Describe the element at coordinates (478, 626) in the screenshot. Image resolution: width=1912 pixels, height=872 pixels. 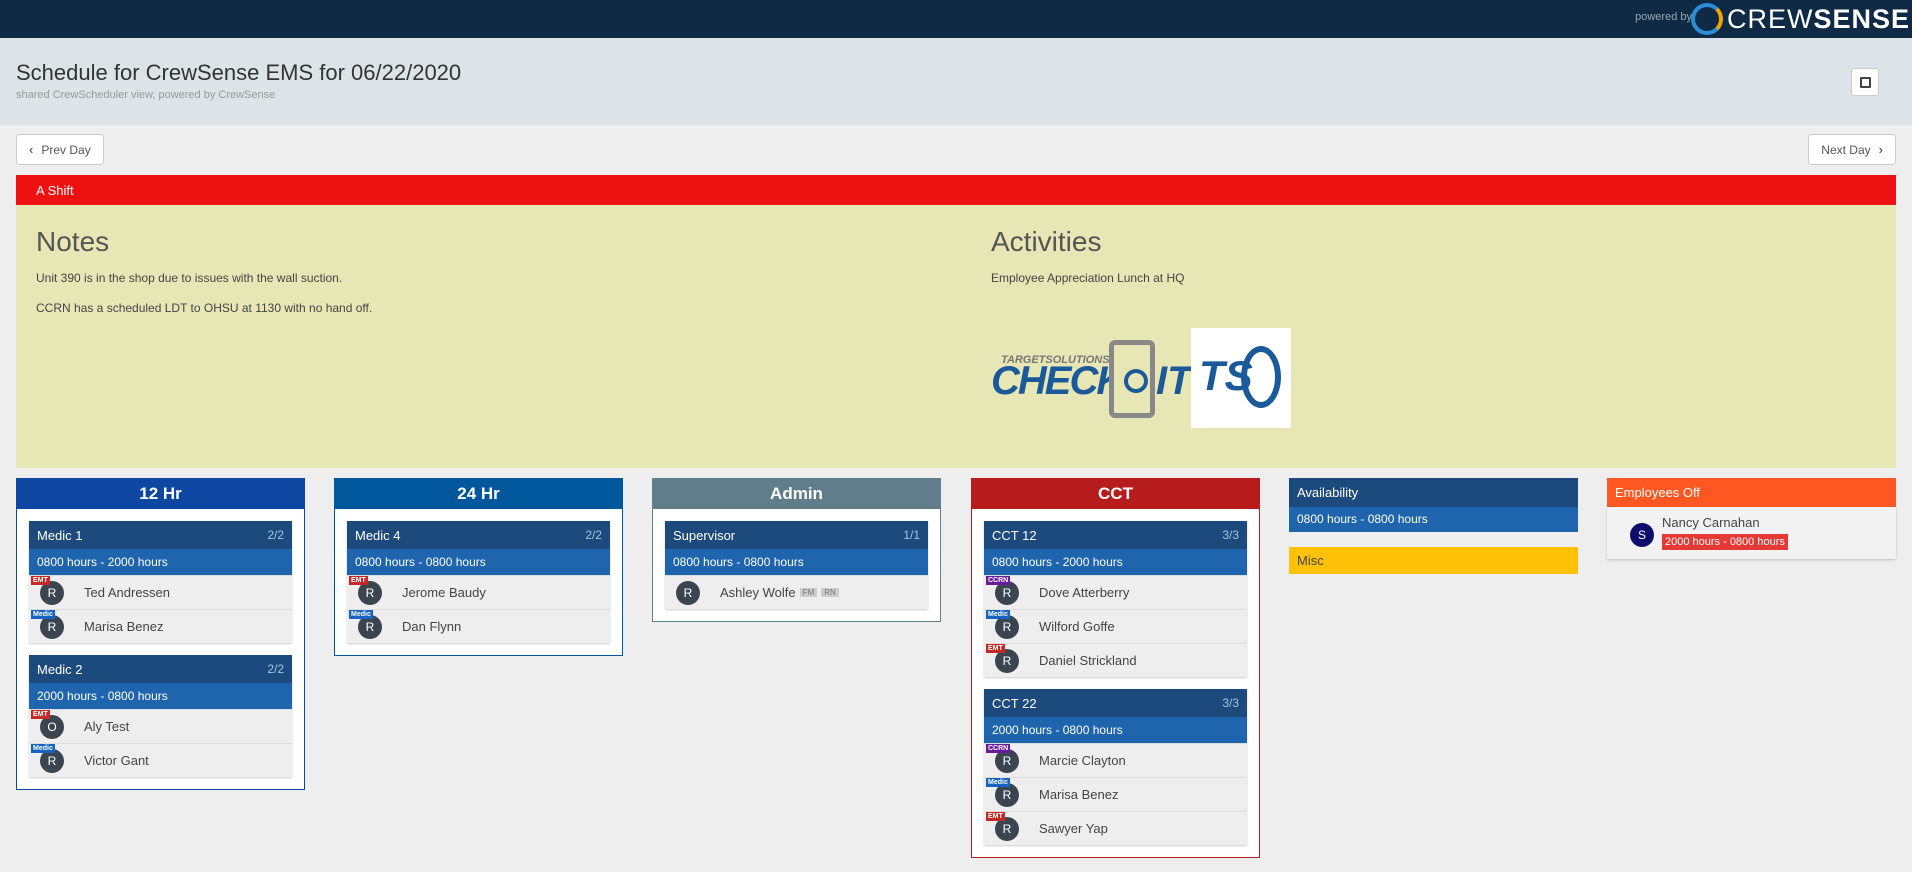
I see `crew-member: Medic R Dan Flynn` at that location.